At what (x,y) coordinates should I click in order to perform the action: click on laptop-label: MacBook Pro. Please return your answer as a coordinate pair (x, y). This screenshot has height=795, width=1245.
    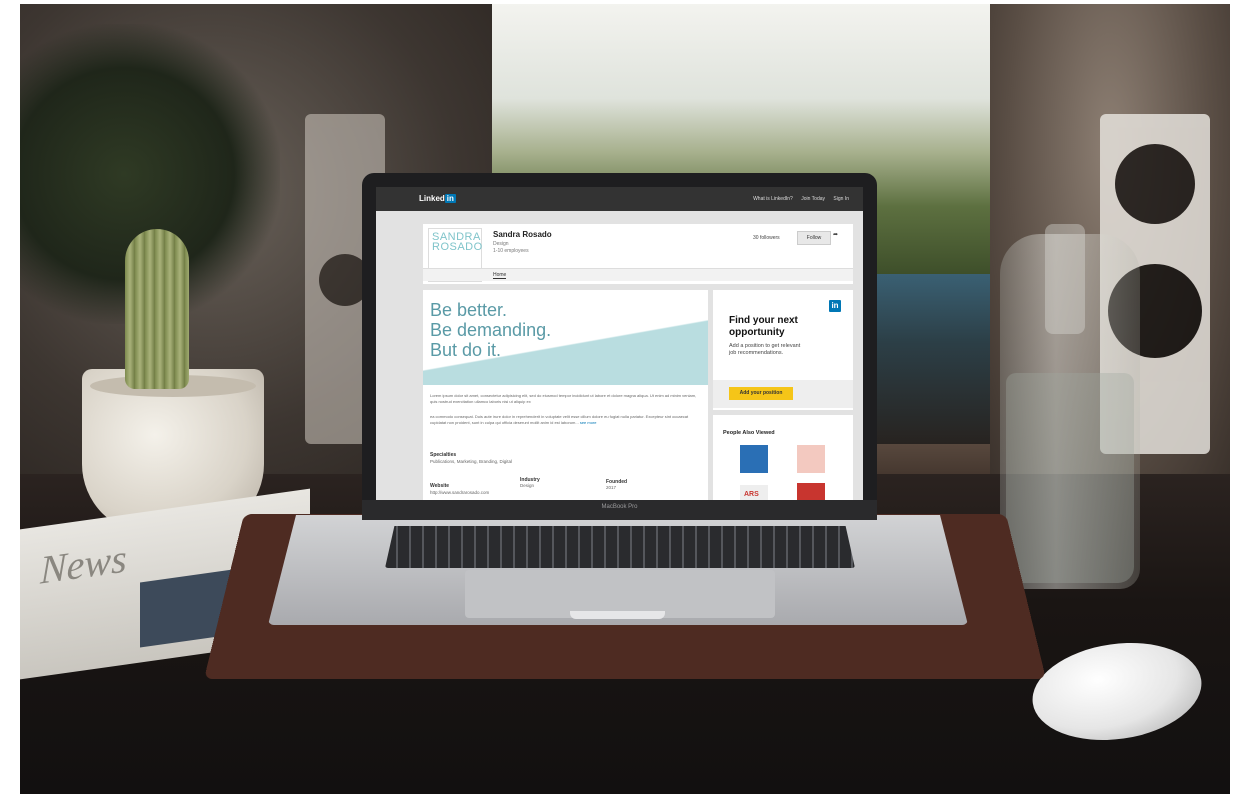
    Looking at the image, I should click on (619, 507).